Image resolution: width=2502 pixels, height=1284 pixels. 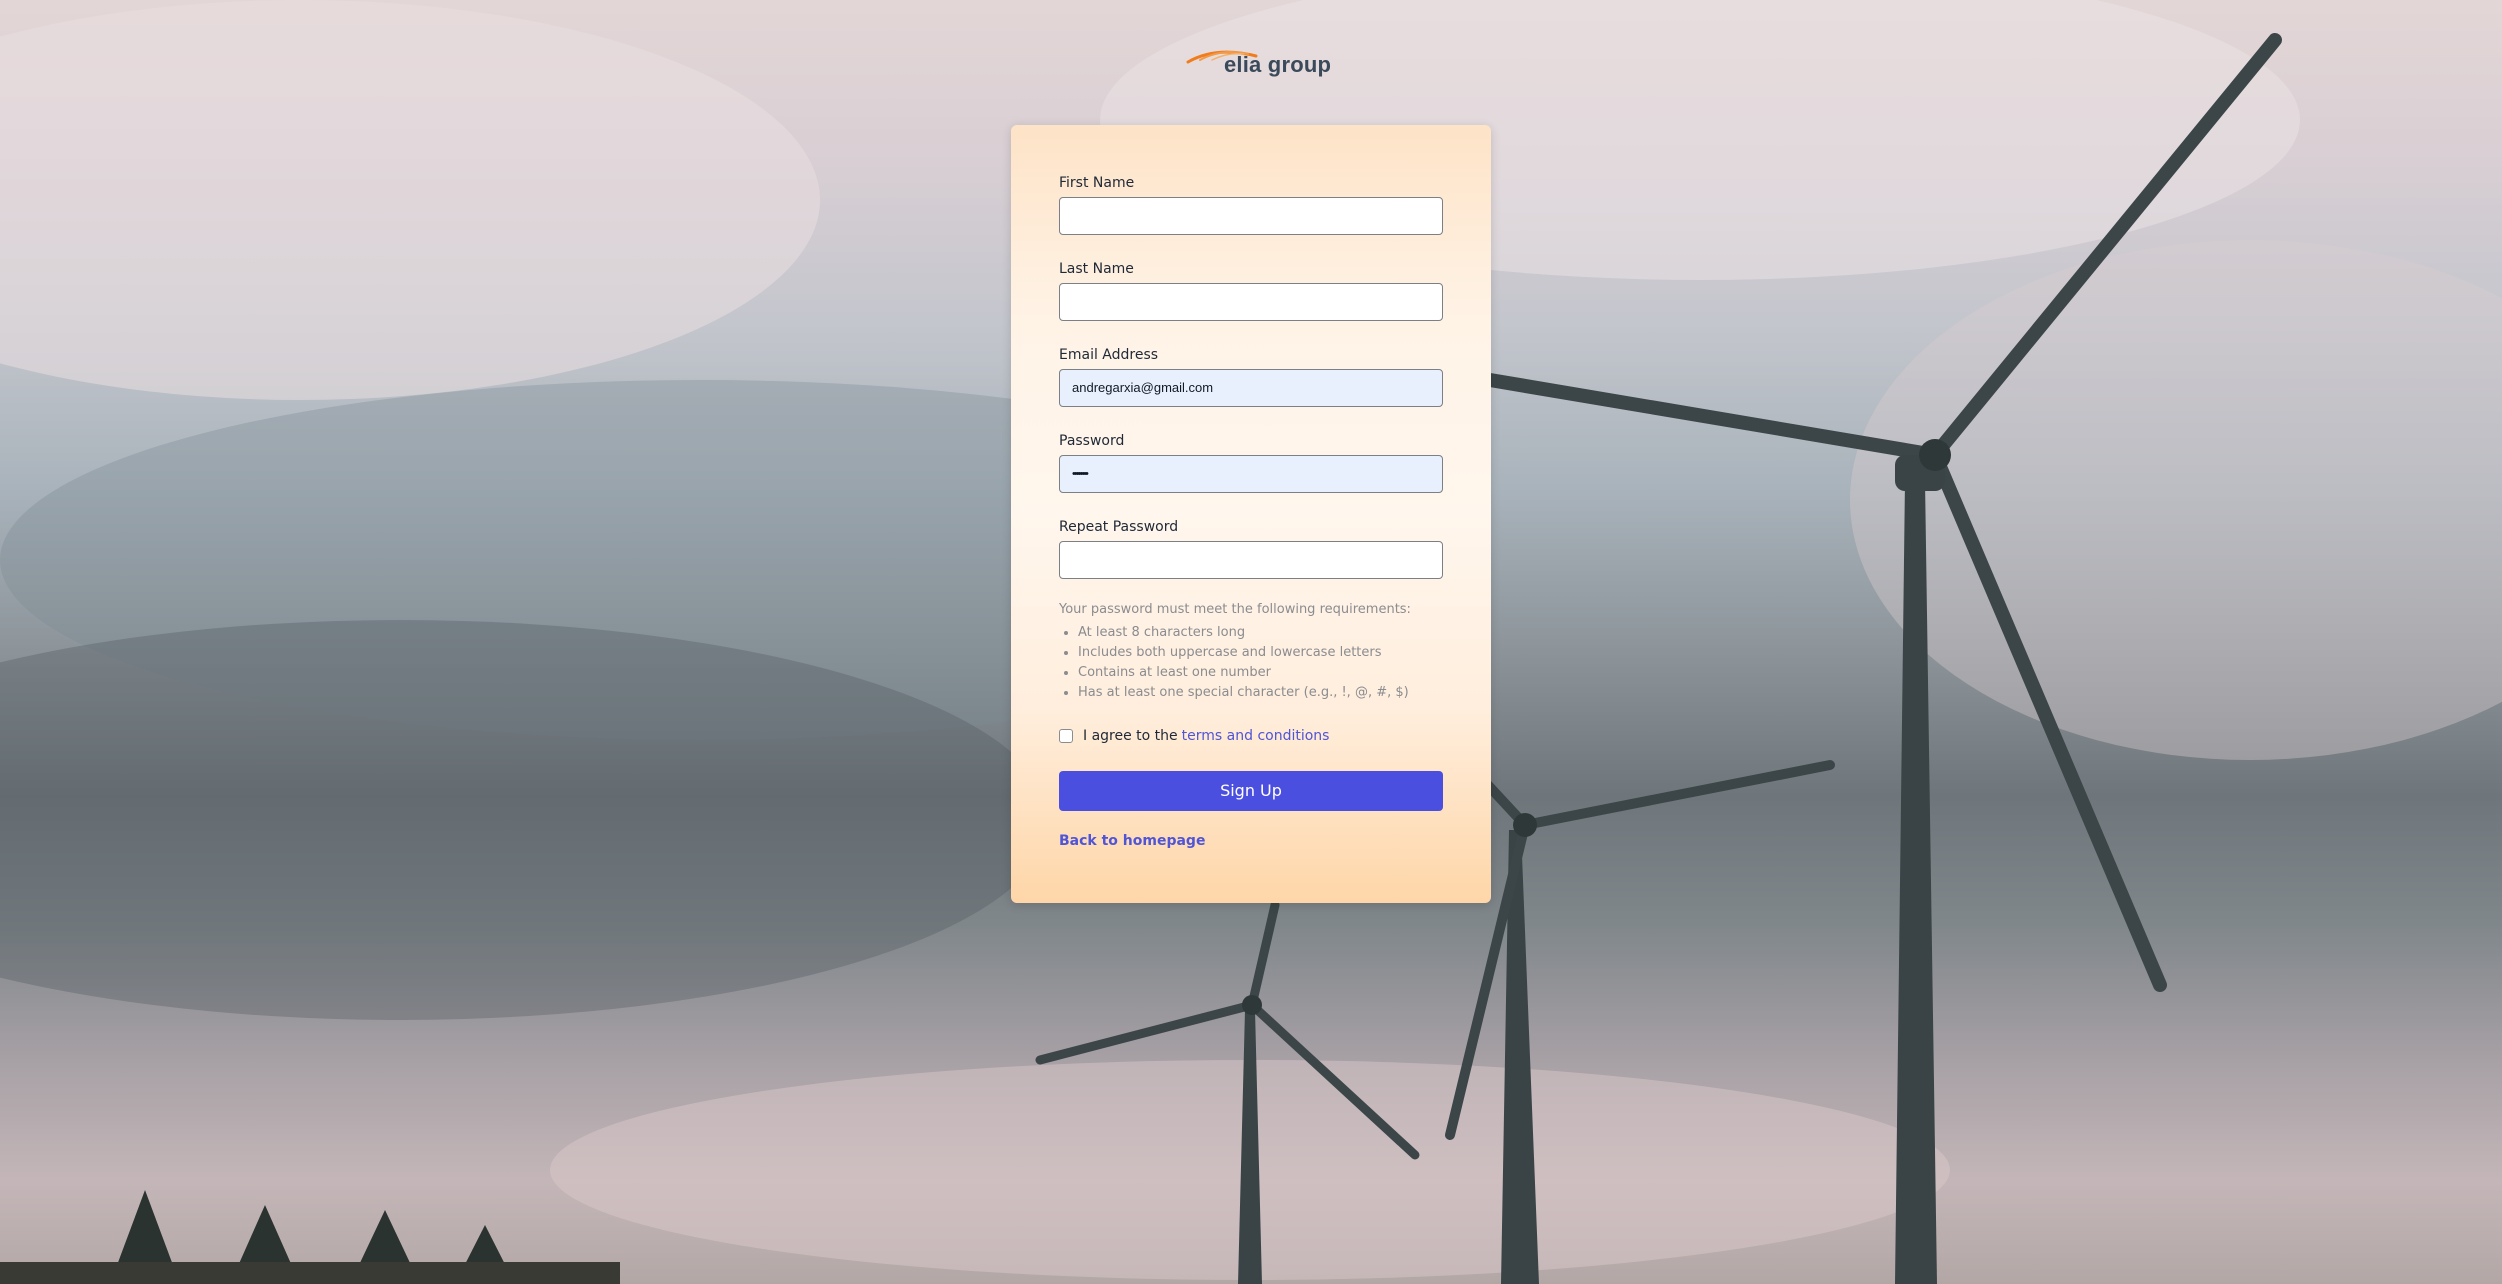 I want to click on terms-checkbox, so click(x=1066, y=736).